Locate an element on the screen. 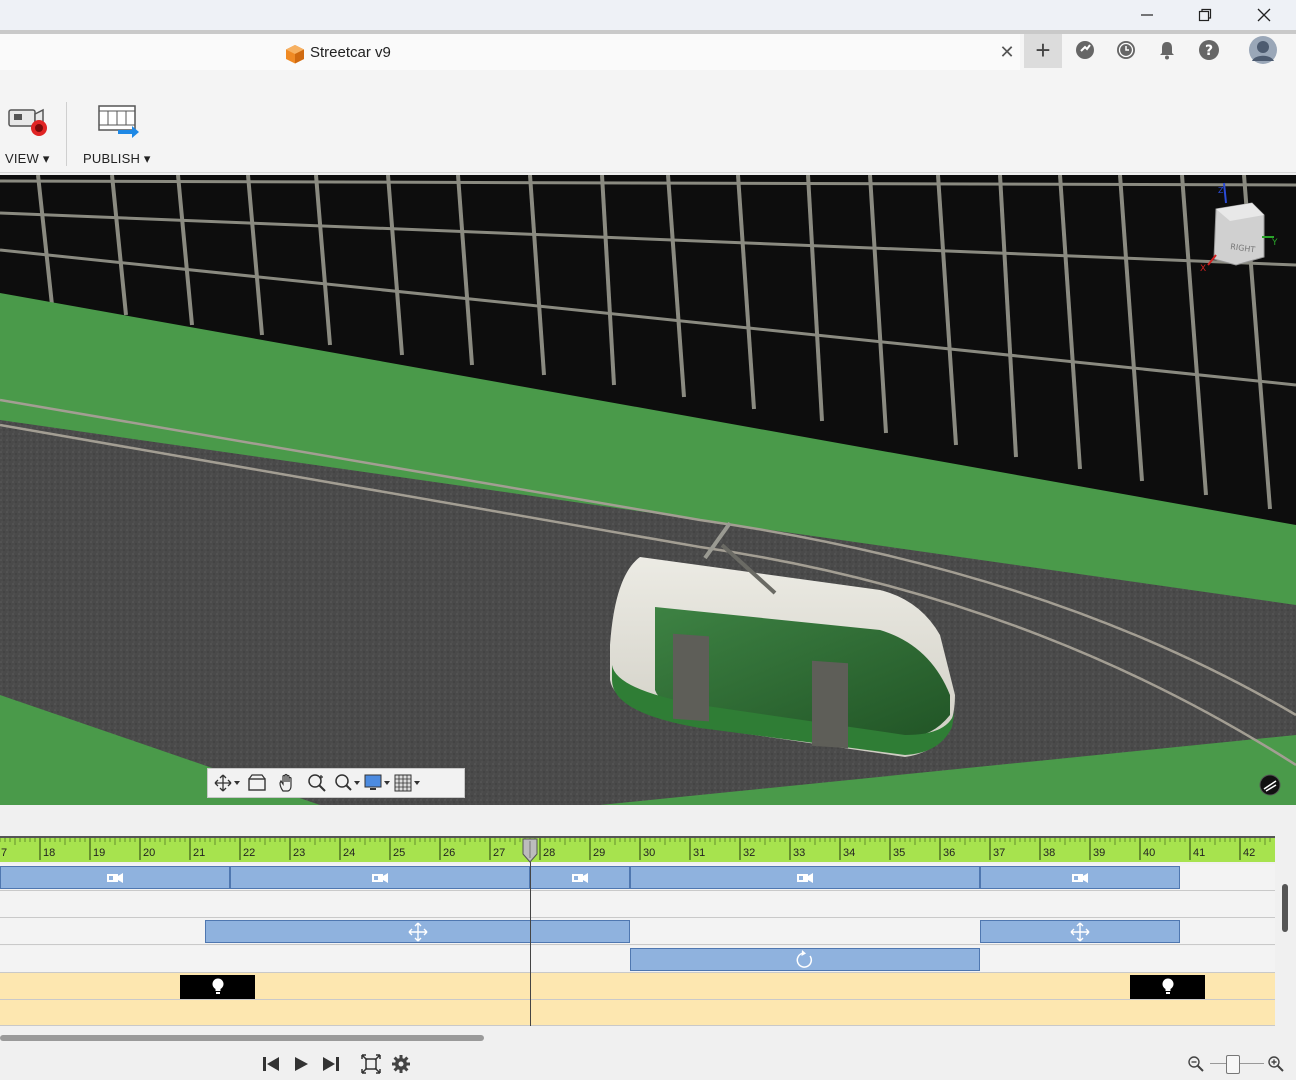 The height and width of the screenshot is (1080, 1296). fit-button is located at coordinates (347, 783).